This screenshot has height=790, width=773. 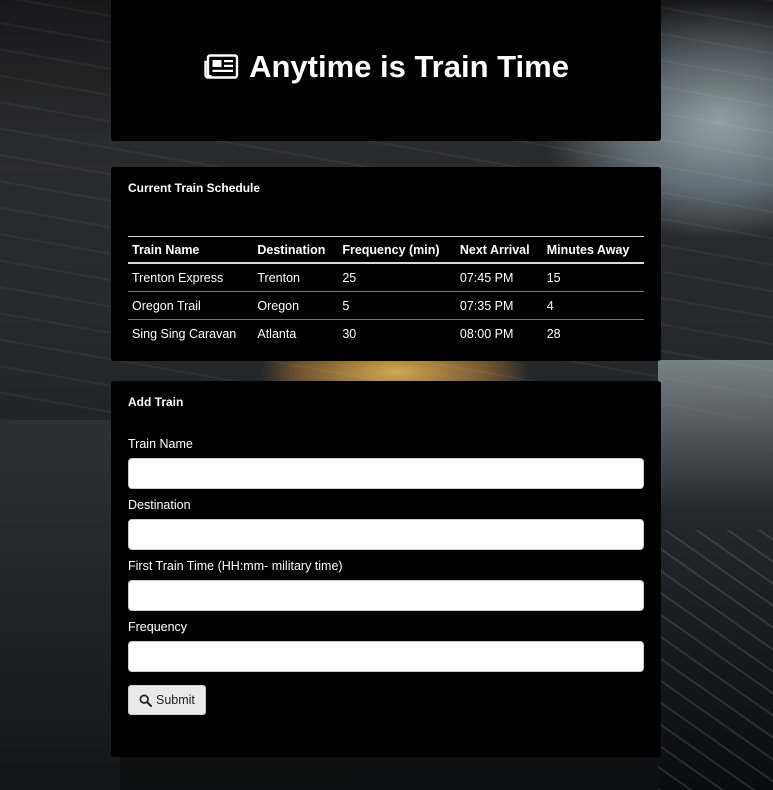 I want to click on destination-field-group: Destination, so click(x=386, y=524).